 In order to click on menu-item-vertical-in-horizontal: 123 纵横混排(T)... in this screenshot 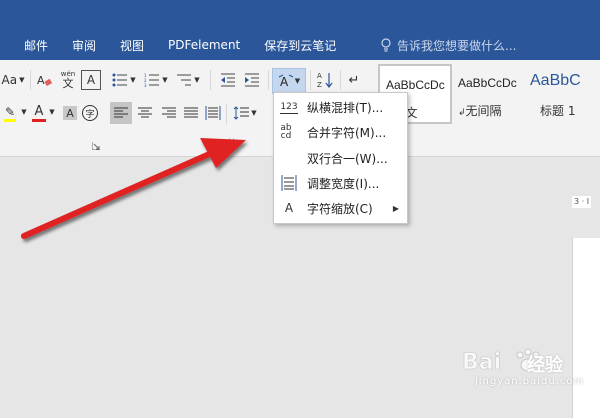, I will do `click(340, 107)`.